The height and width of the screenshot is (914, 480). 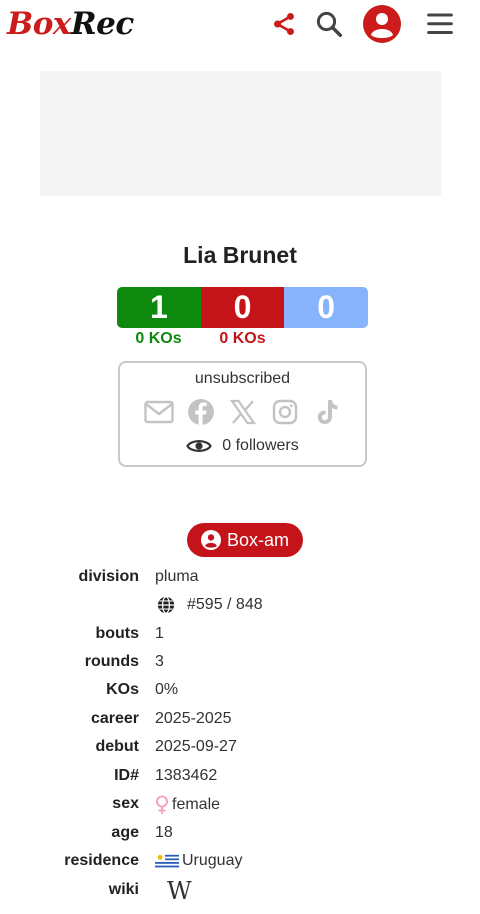 I want to click on sex-cell: female, so click(x=187, y=805).